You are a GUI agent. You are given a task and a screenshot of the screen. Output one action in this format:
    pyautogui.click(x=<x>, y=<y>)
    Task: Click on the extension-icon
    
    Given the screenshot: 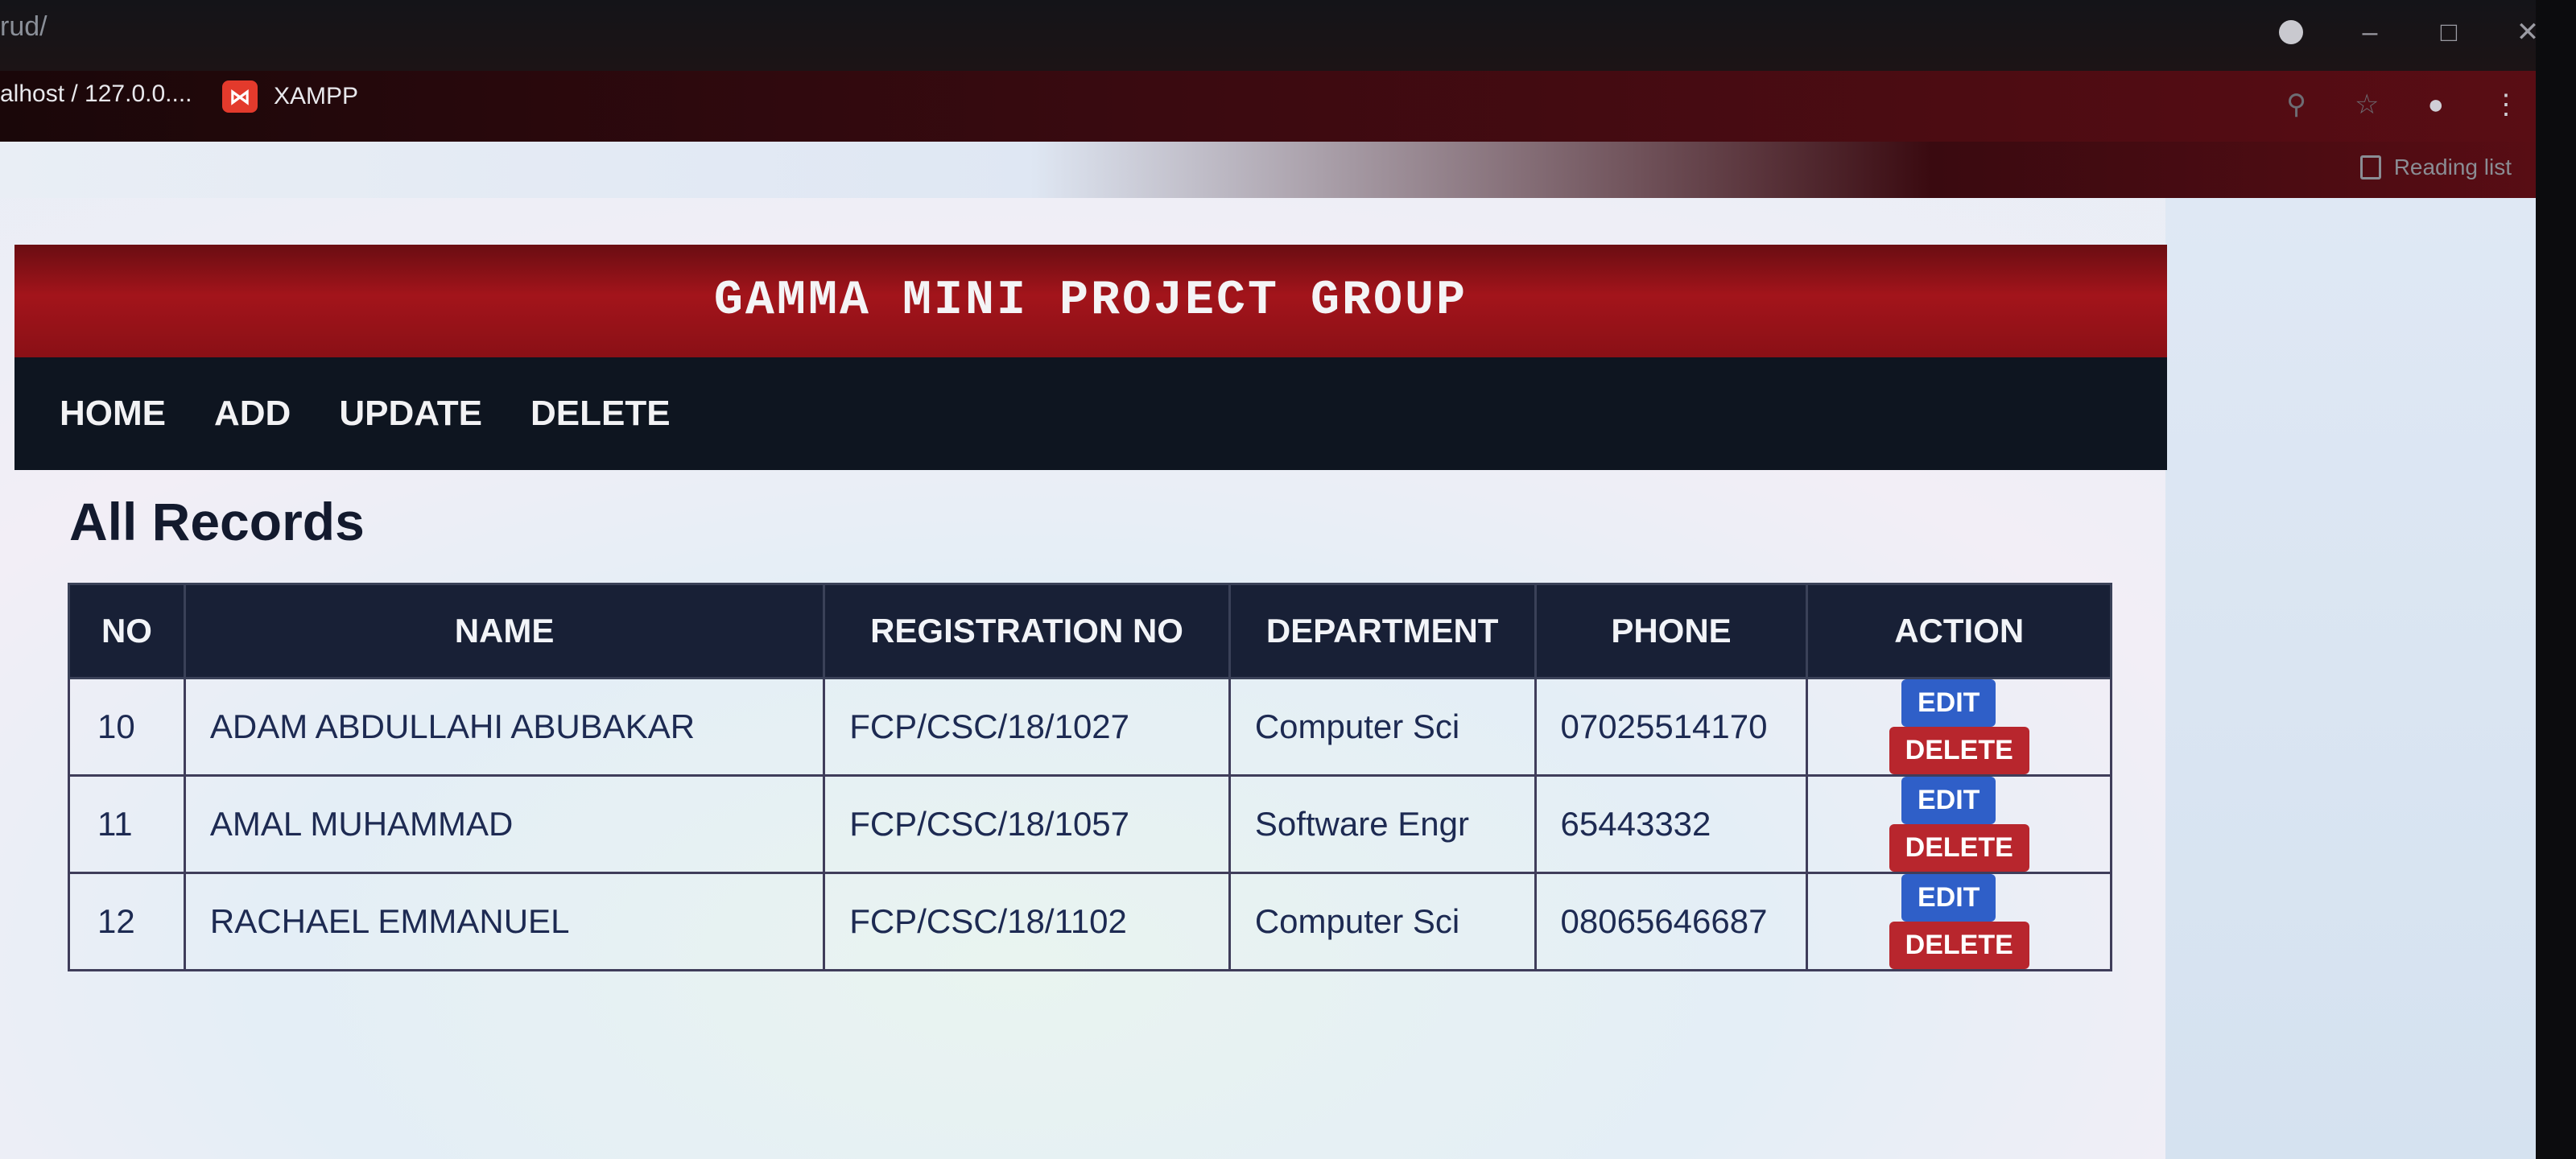 What is the action you would take?
    pyautogui.click(x=2291, y=32)
    